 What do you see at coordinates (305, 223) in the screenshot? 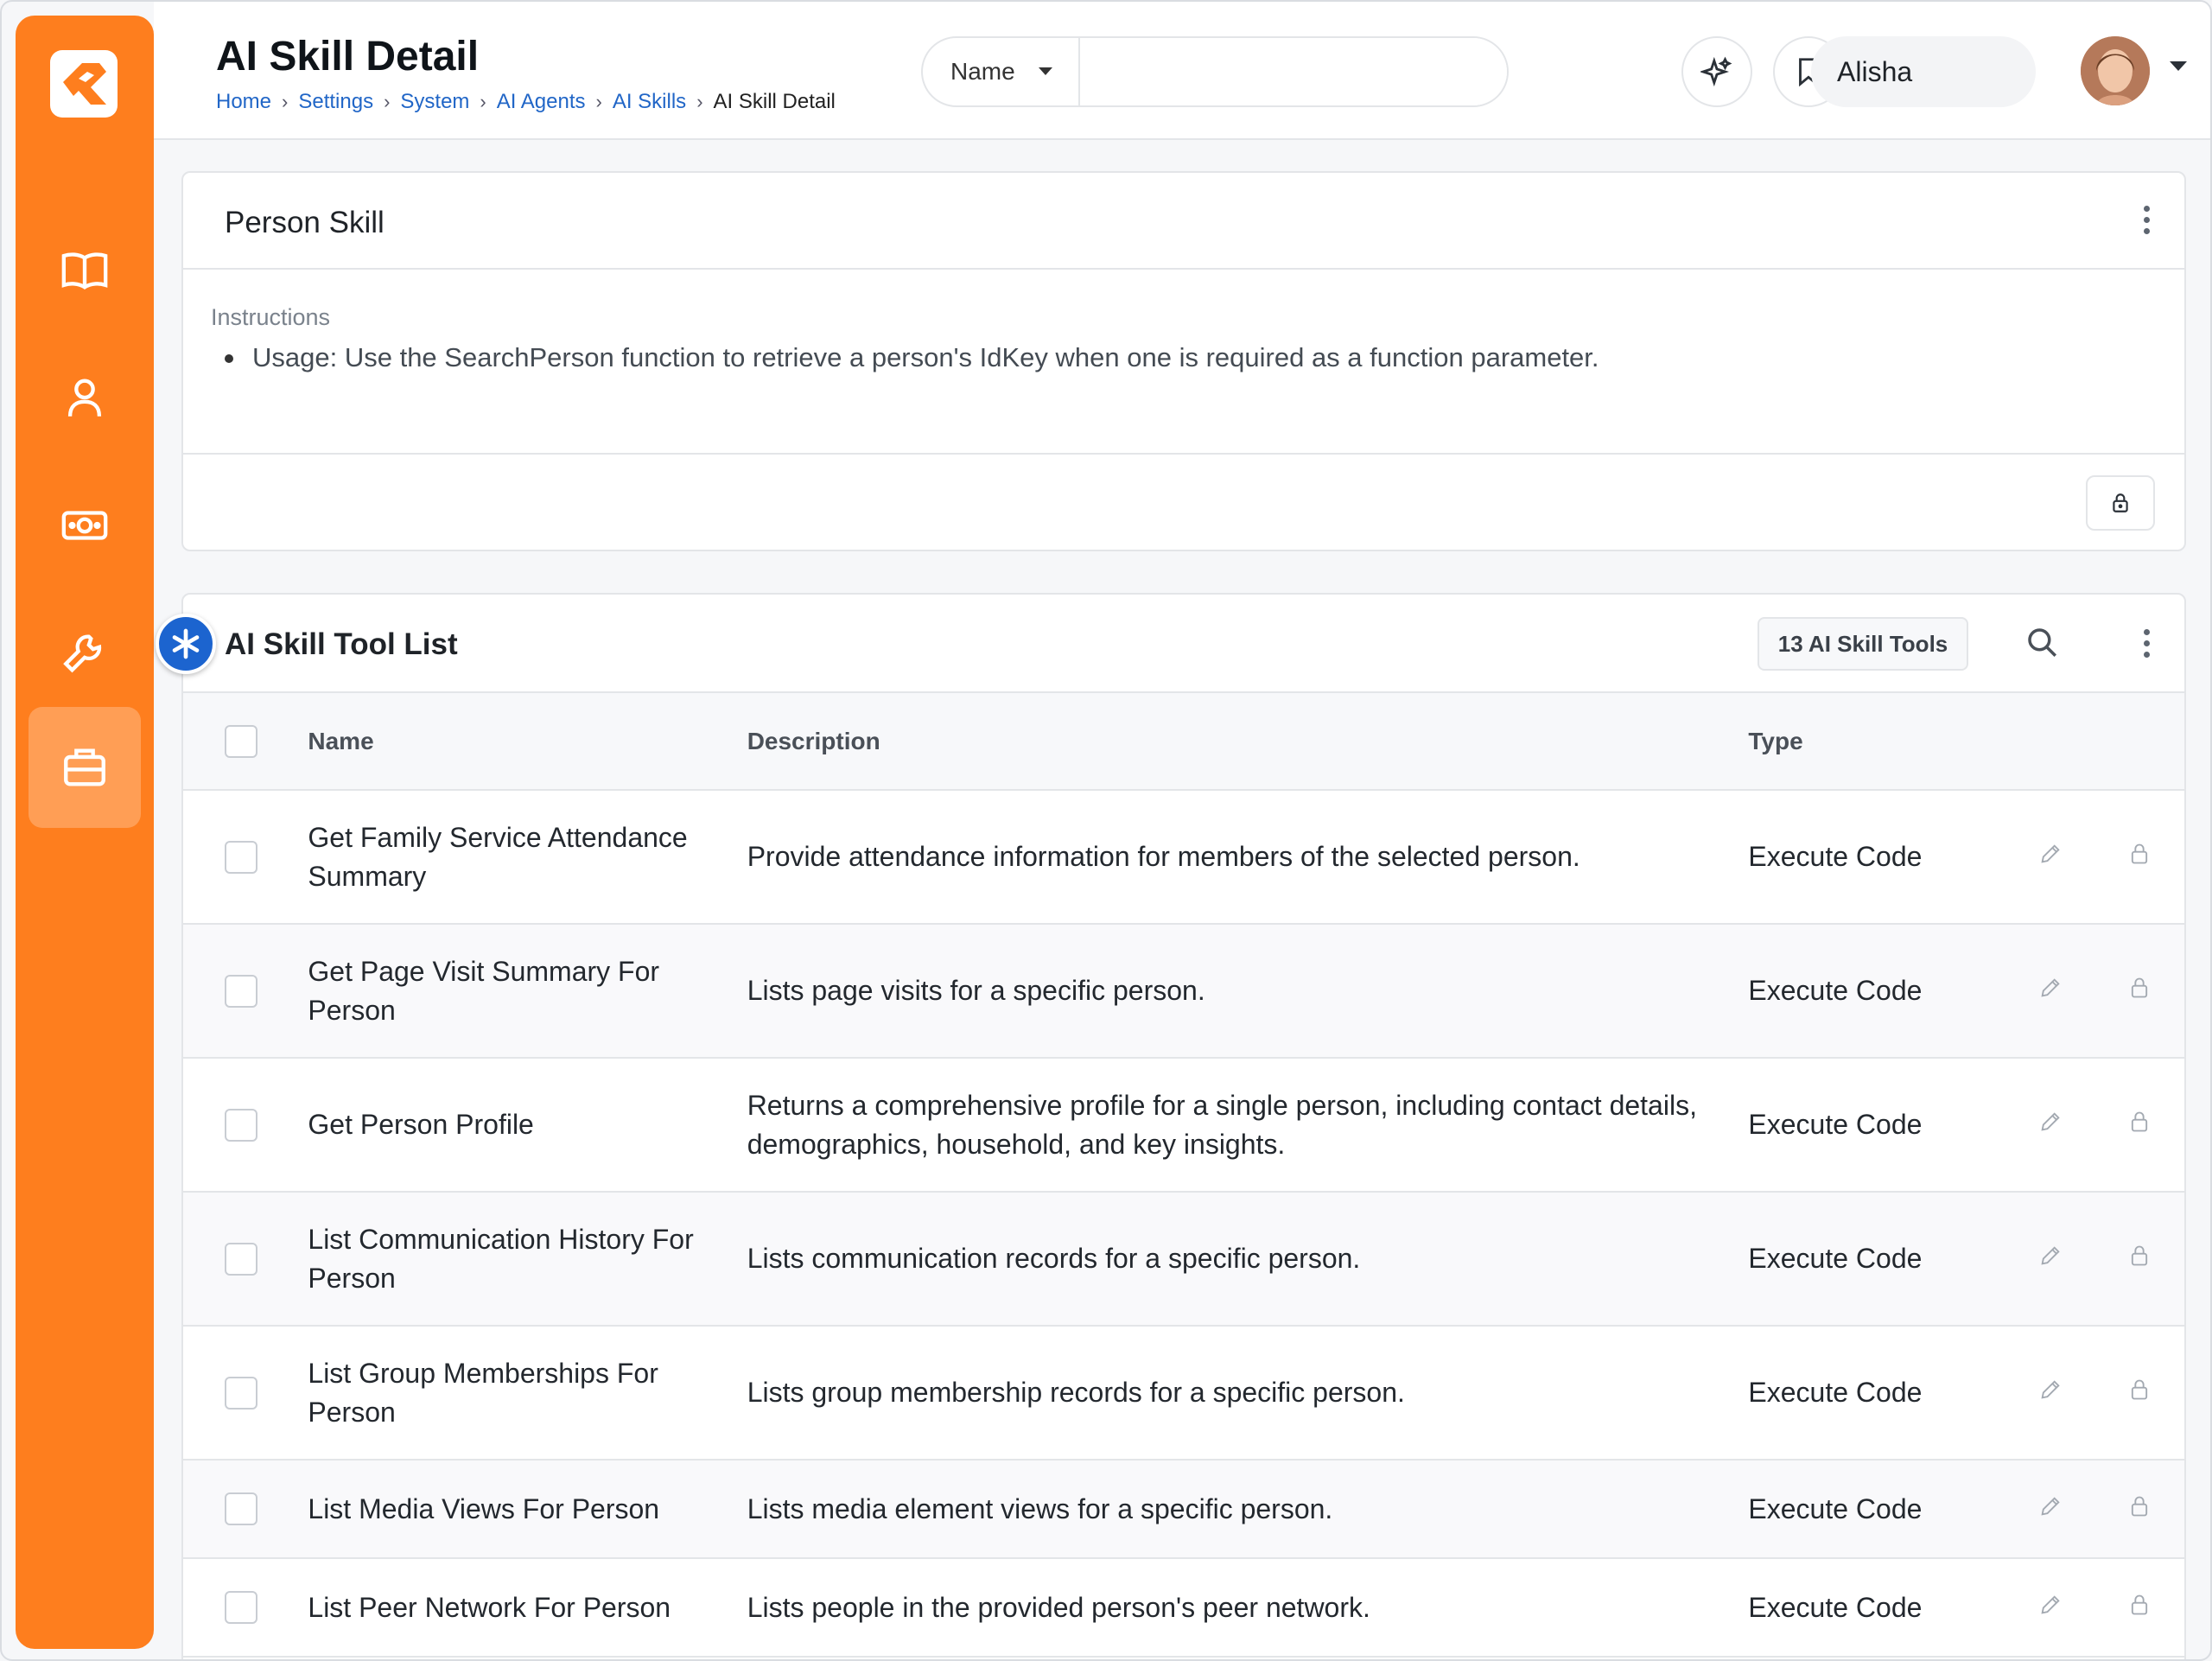
I see `skill-title: Person Skill` at bounding box center [305, 223].